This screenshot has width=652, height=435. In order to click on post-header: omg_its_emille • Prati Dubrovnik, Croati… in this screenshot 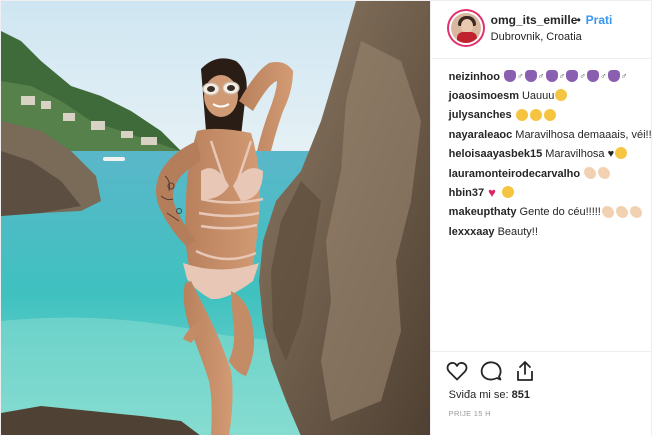, I will do `click(541, 30)`.